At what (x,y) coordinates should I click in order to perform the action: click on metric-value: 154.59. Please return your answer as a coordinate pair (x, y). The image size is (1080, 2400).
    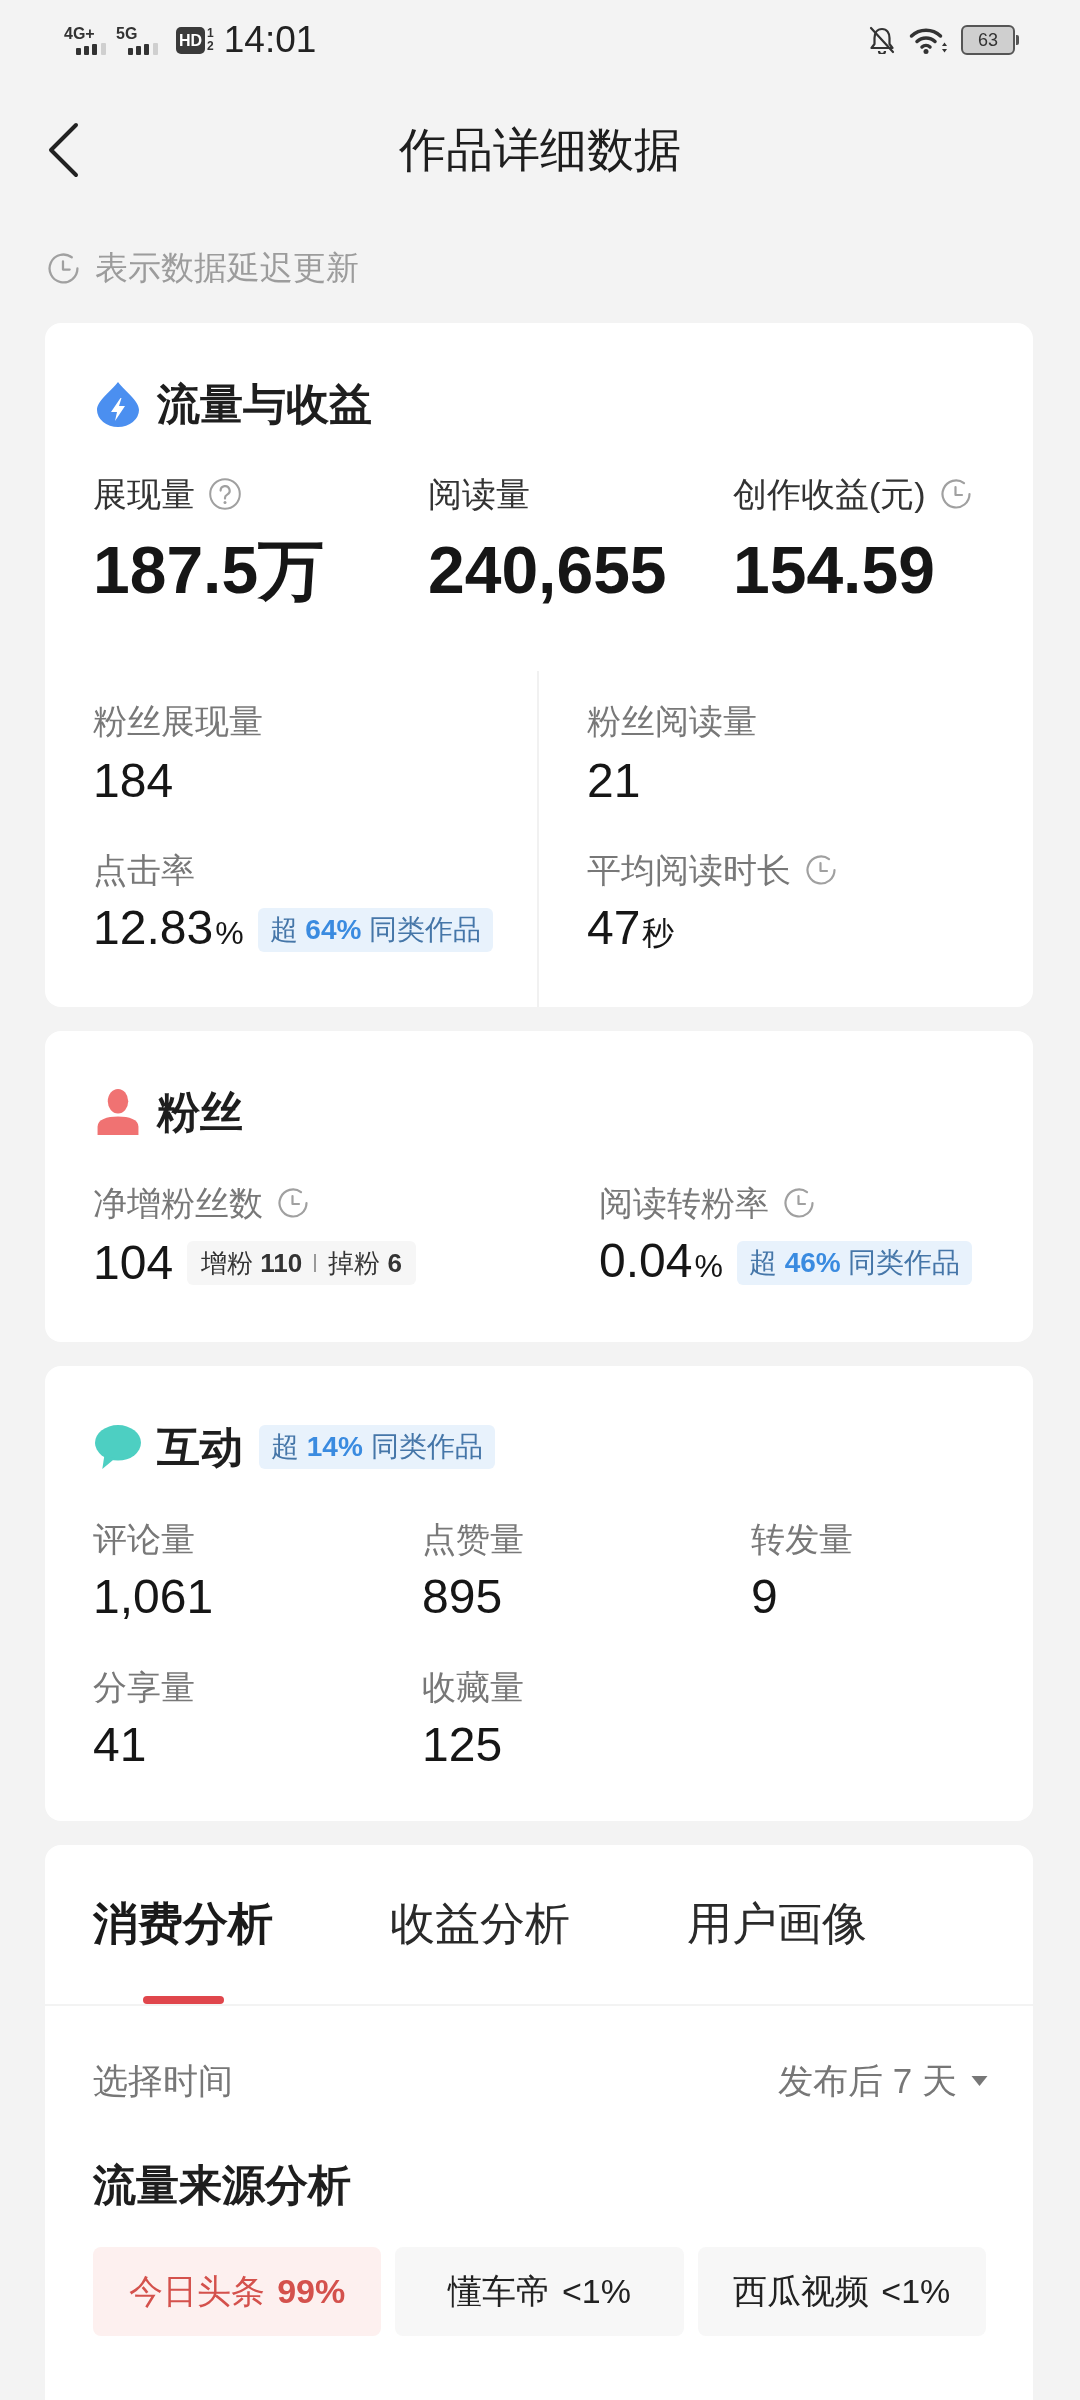
    Looking at the image, I should click on (834, 570).